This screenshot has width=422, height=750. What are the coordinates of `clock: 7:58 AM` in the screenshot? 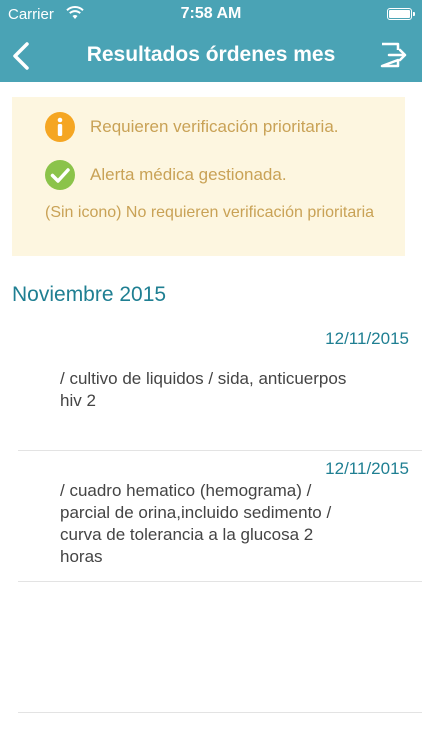 It's located at (211, 13).